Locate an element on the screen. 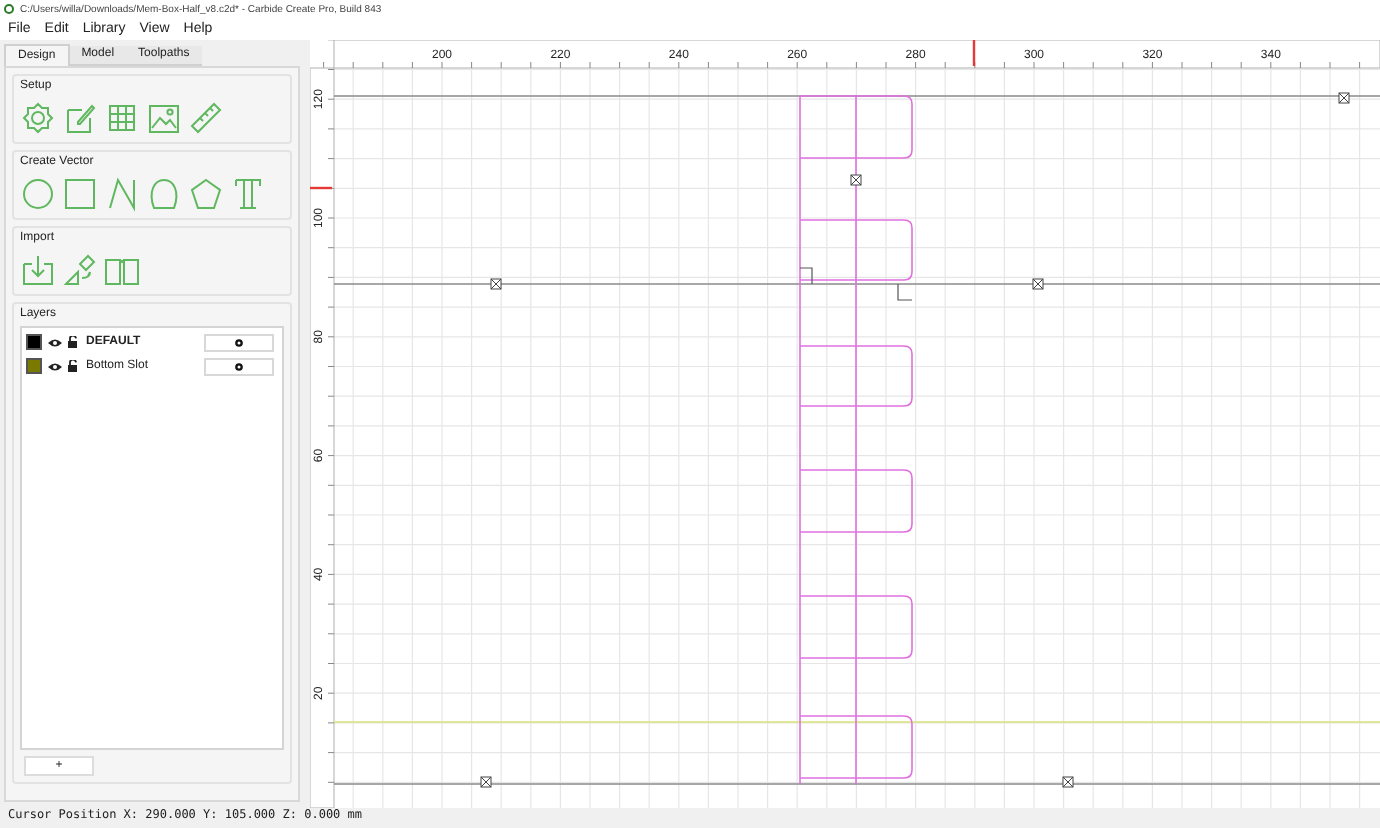 This screenshot has width=1380, height=828. edit-icon is located at coordinates (80, 118).